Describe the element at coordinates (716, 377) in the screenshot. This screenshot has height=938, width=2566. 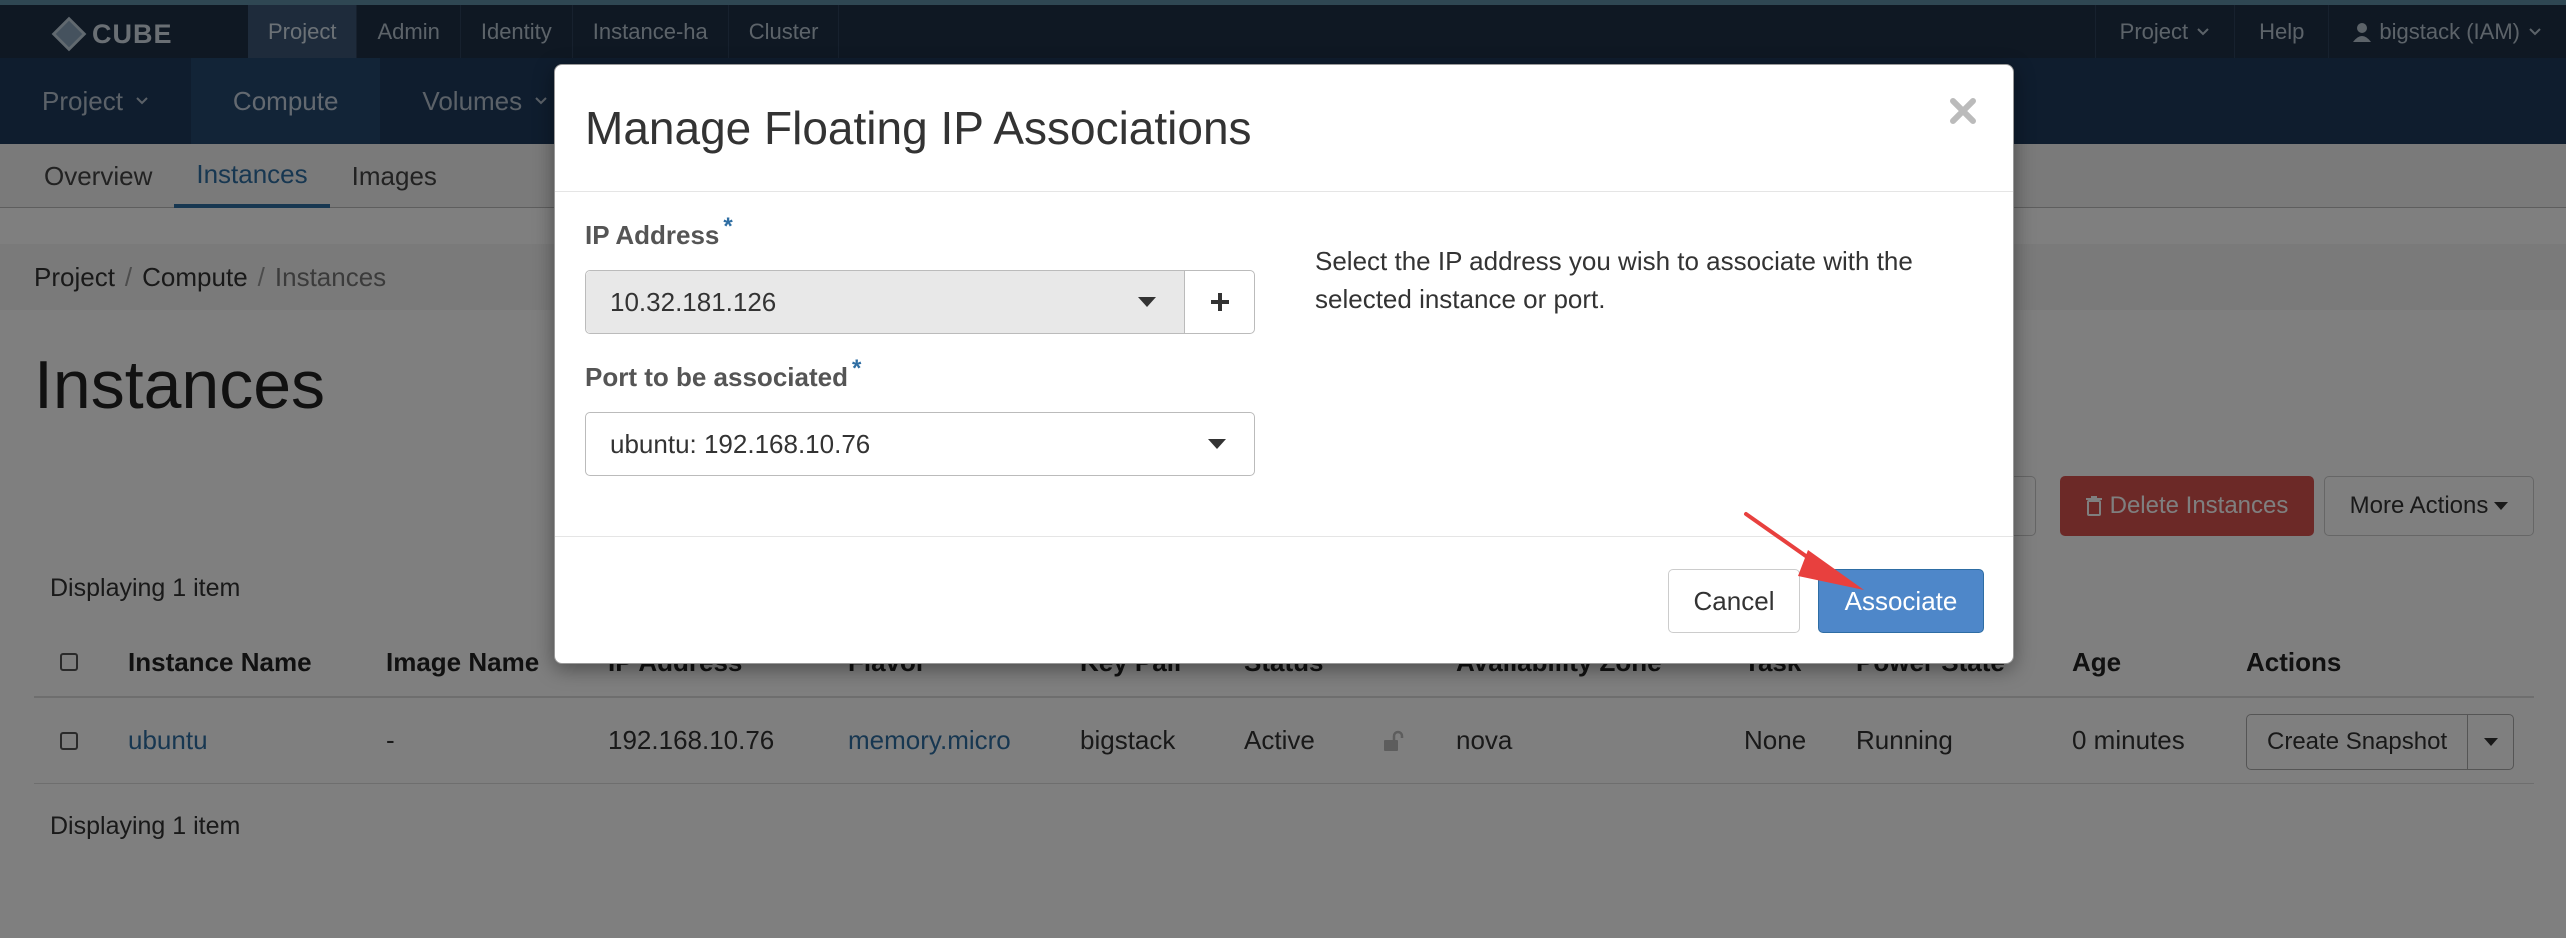
I see `port-label-text: Port to be associated` at that location.